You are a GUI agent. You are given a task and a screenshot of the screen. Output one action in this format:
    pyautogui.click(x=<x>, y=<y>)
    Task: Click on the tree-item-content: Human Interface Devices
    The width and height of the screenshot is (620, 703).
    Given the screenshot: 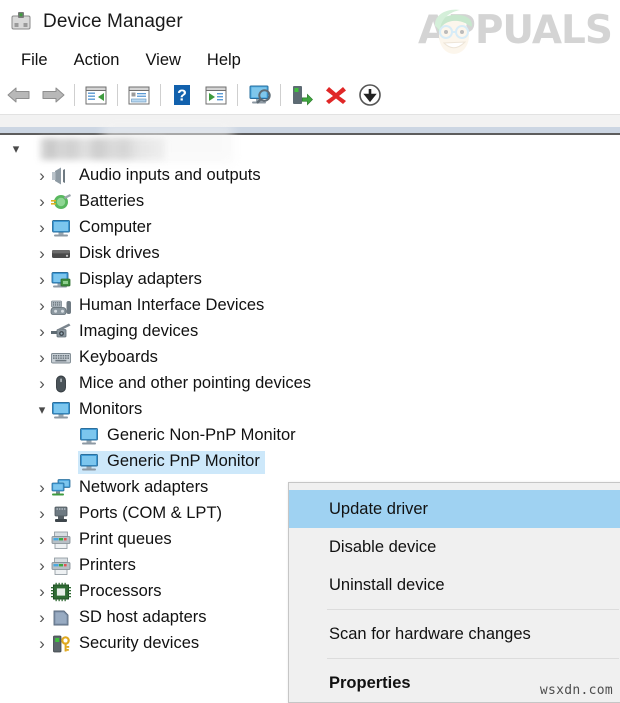 What is the action you would take?
    pyautogui.click(x=159, y=306)
    